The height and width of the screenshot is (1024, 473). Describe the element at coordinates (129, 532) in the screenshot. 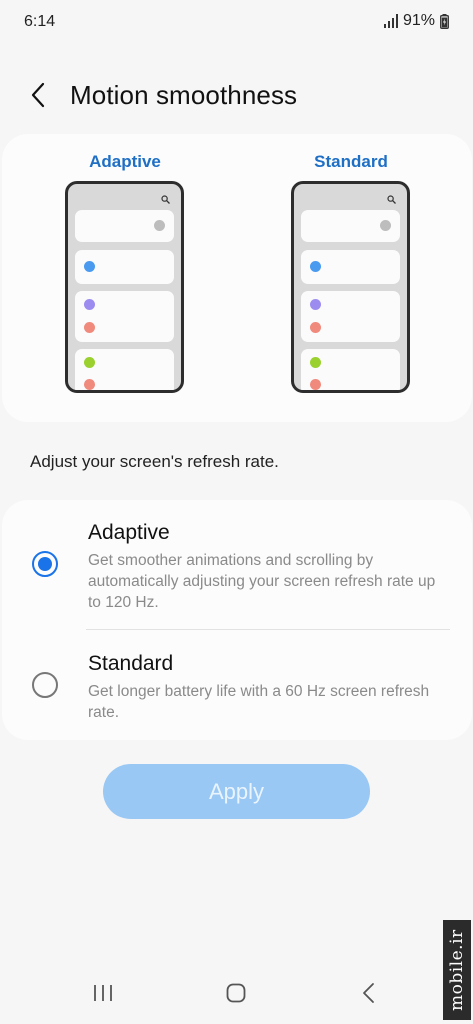

I see `option-title: Adaptive` at that location.